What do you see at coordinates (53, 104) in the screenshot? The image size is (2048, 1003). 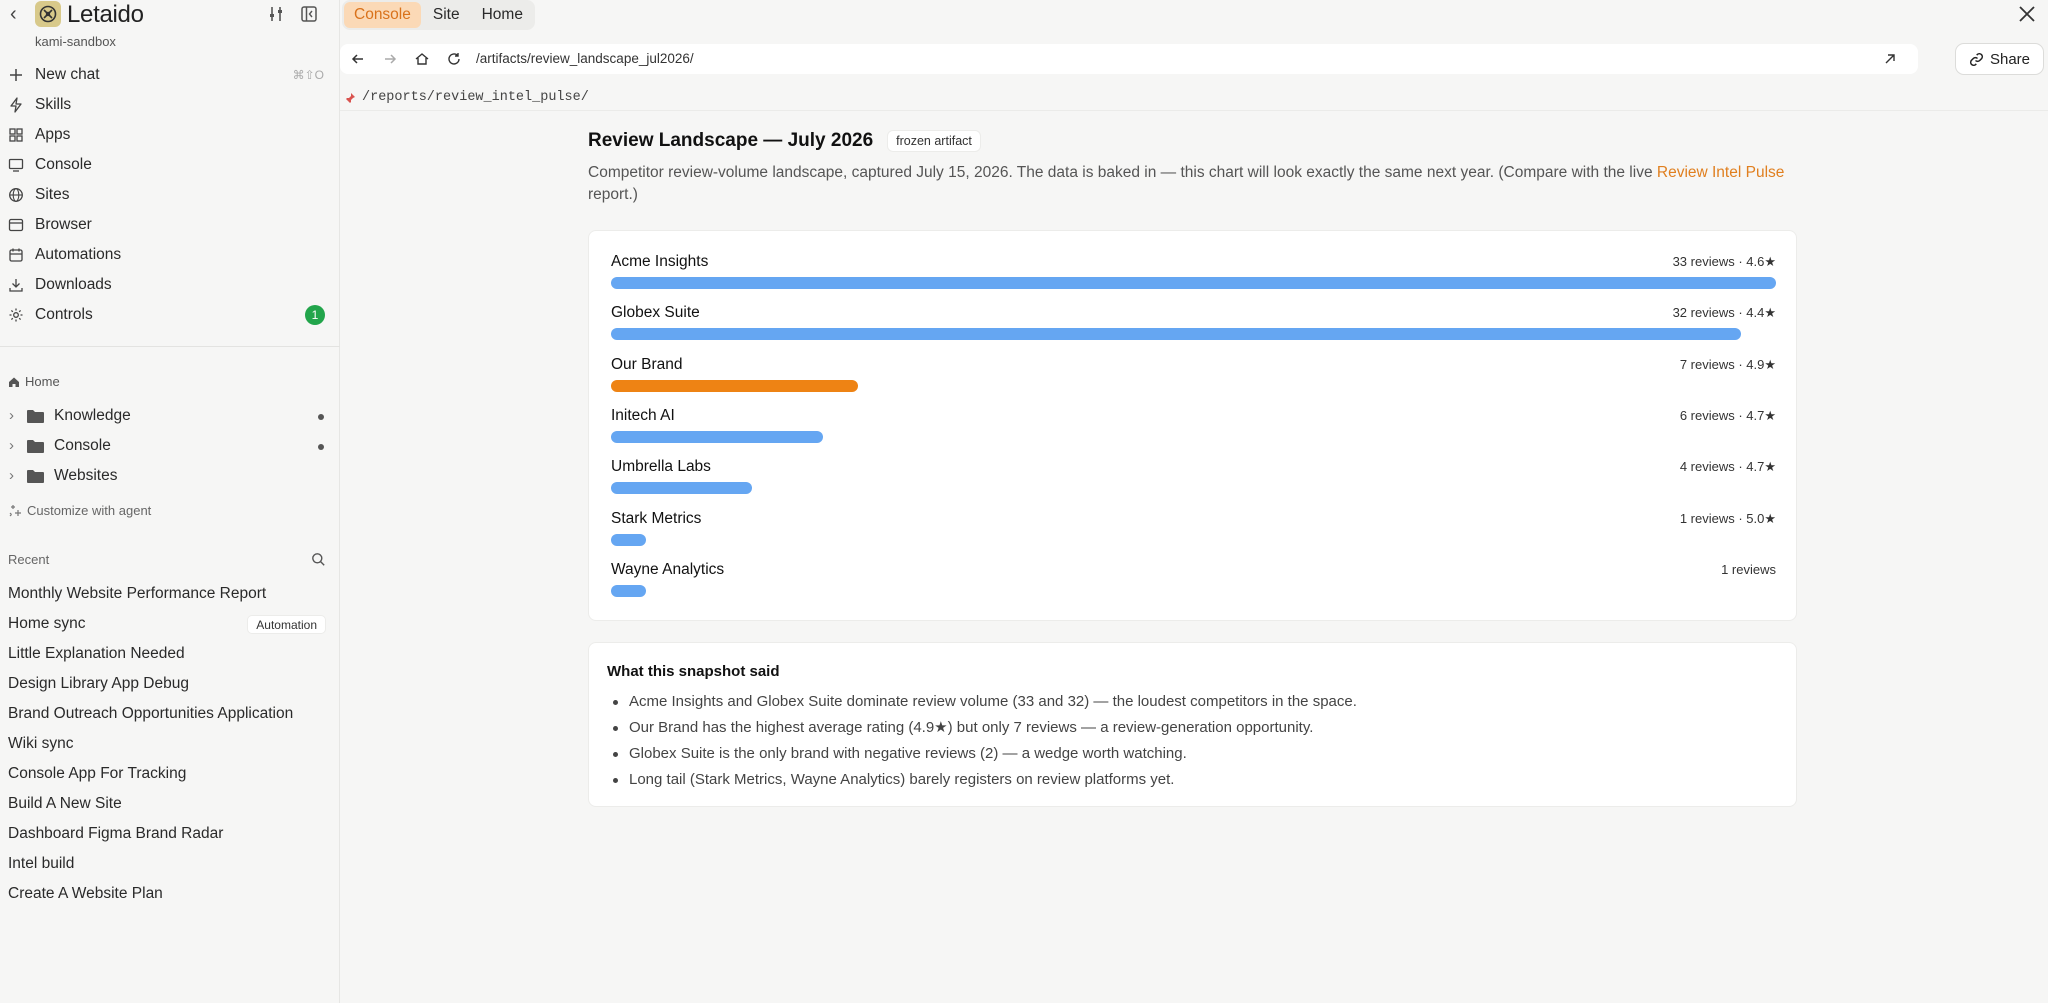 I see `nav-item-label: Skills` at bounding box center [53, 104].